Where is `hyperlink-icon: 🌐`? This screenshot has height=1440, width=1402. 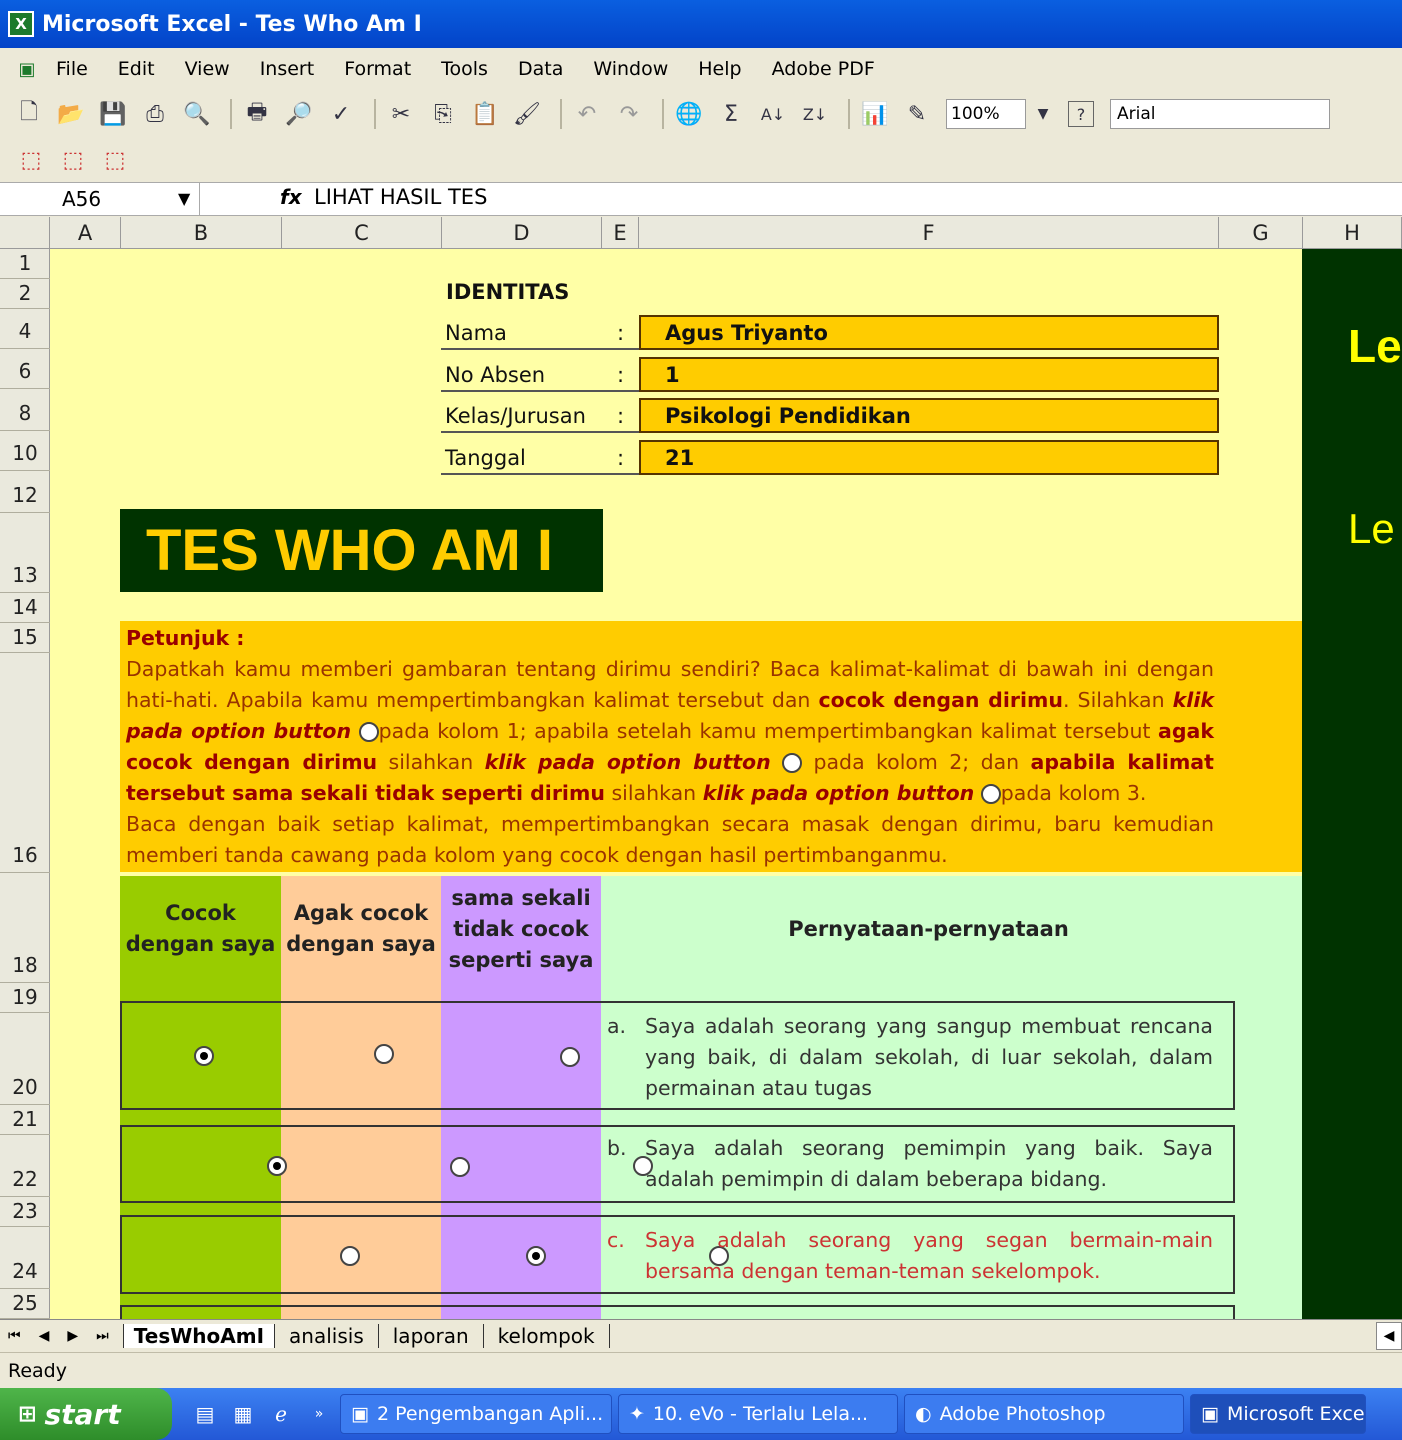 hyperlink-icon: 🌐 is located at coordinates (689, 114).